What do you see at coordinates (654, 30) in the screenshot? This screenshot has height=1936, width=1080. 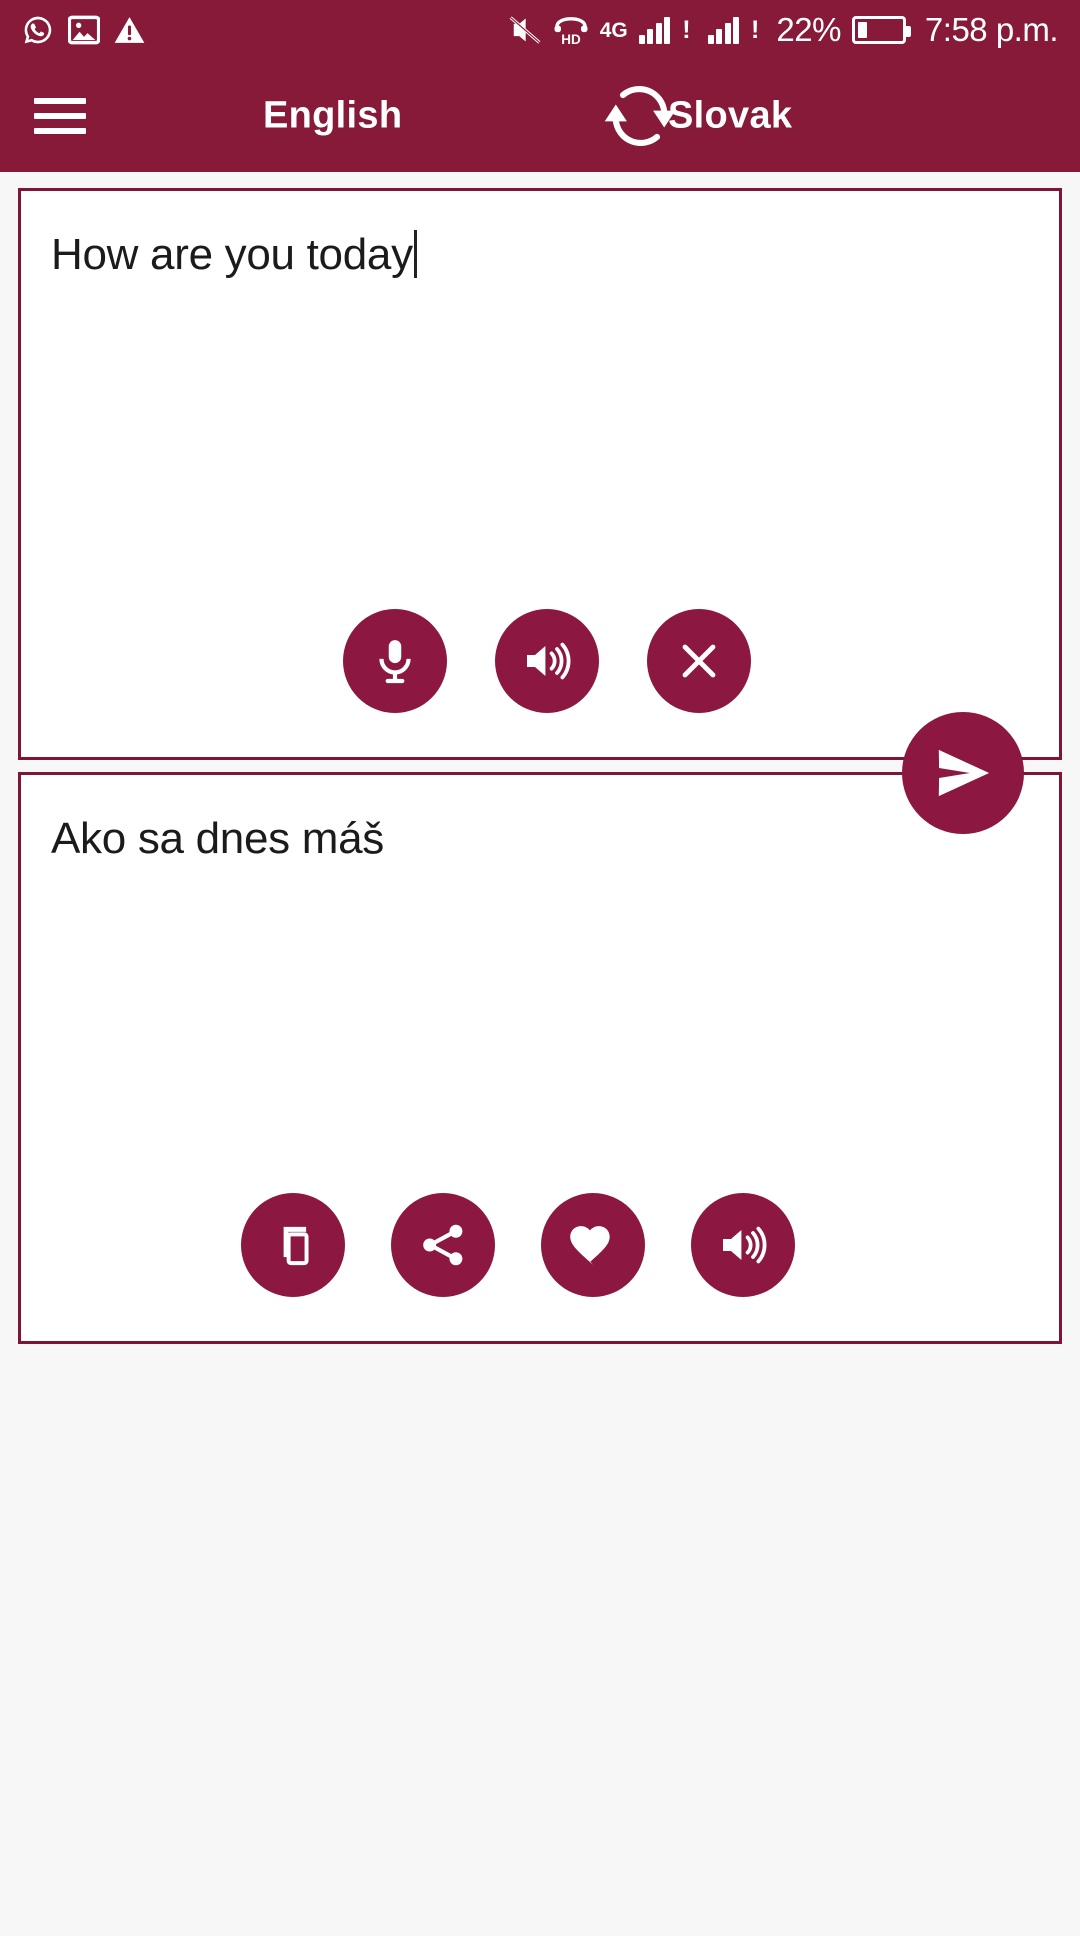 I see `signal-bars-sim1-icon` at bounding box center [654, 30].